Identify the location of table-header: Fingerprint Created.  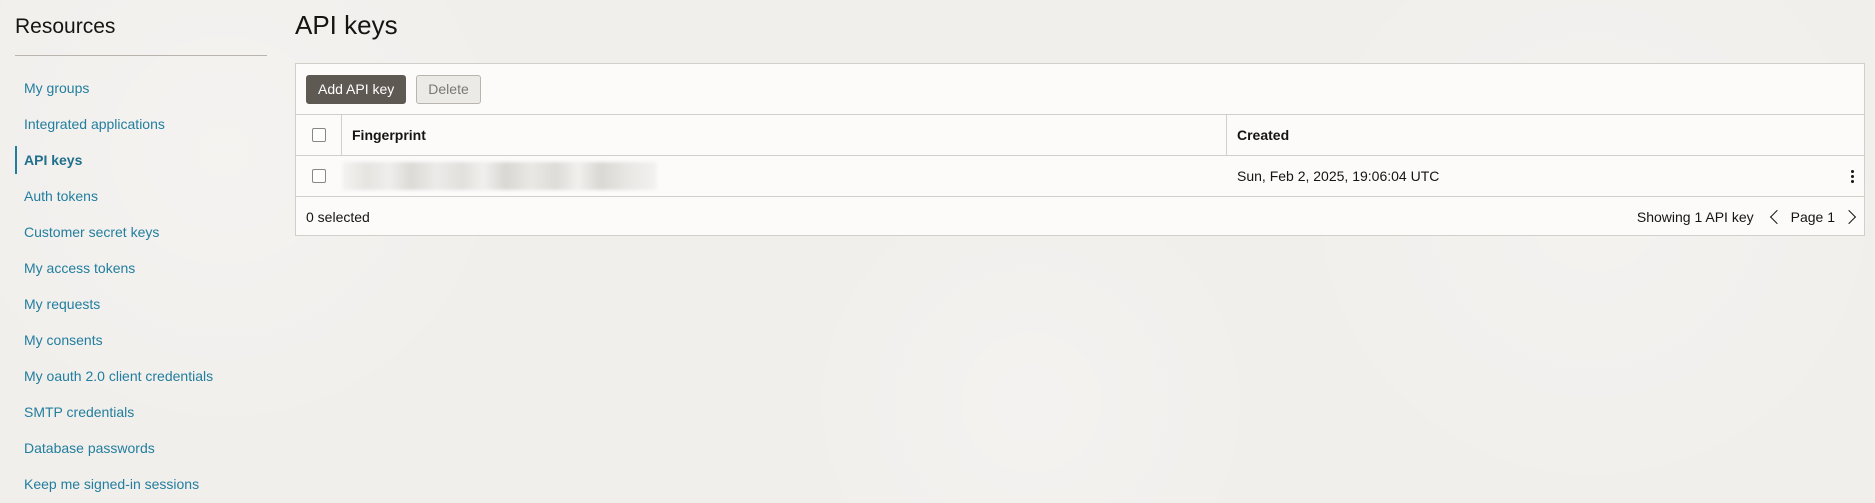
(1080, 135).